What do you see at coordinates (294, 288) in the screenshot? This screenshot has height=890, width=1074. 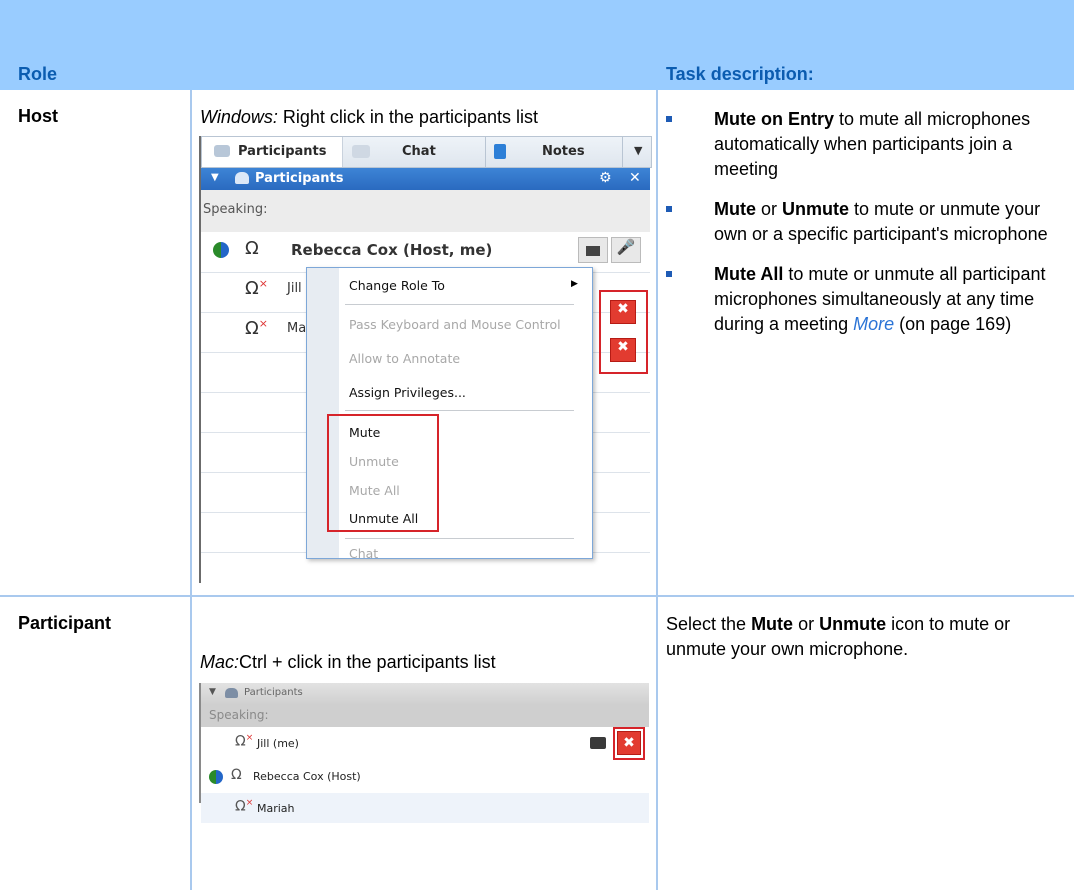 I see `participant-name: Jill` at bounding box center [294, 288].